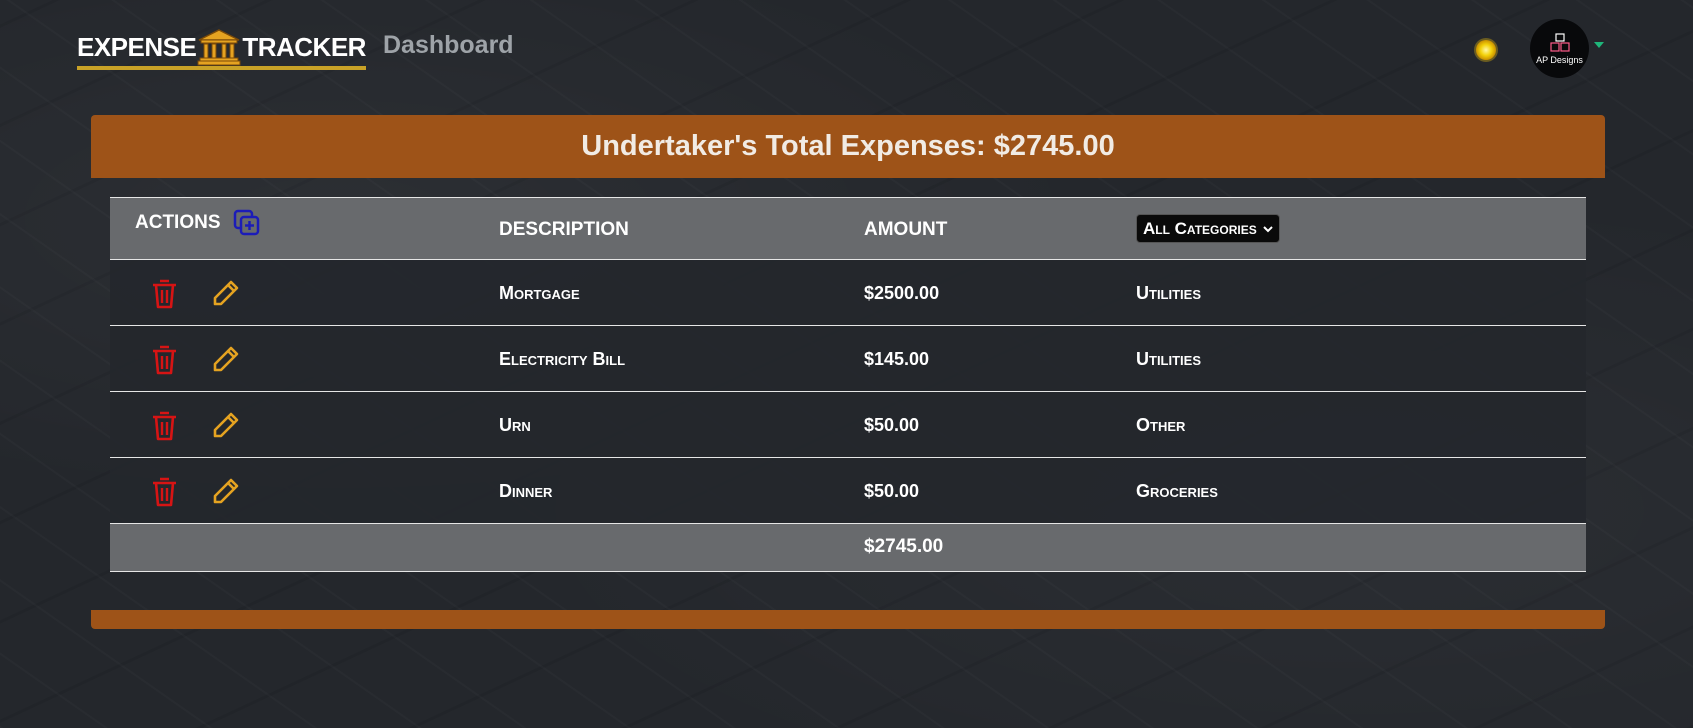  Describe the element at coordinates (848, 424) in the screenshot. I see `table-row: Urn $50.00 Other` at that location.